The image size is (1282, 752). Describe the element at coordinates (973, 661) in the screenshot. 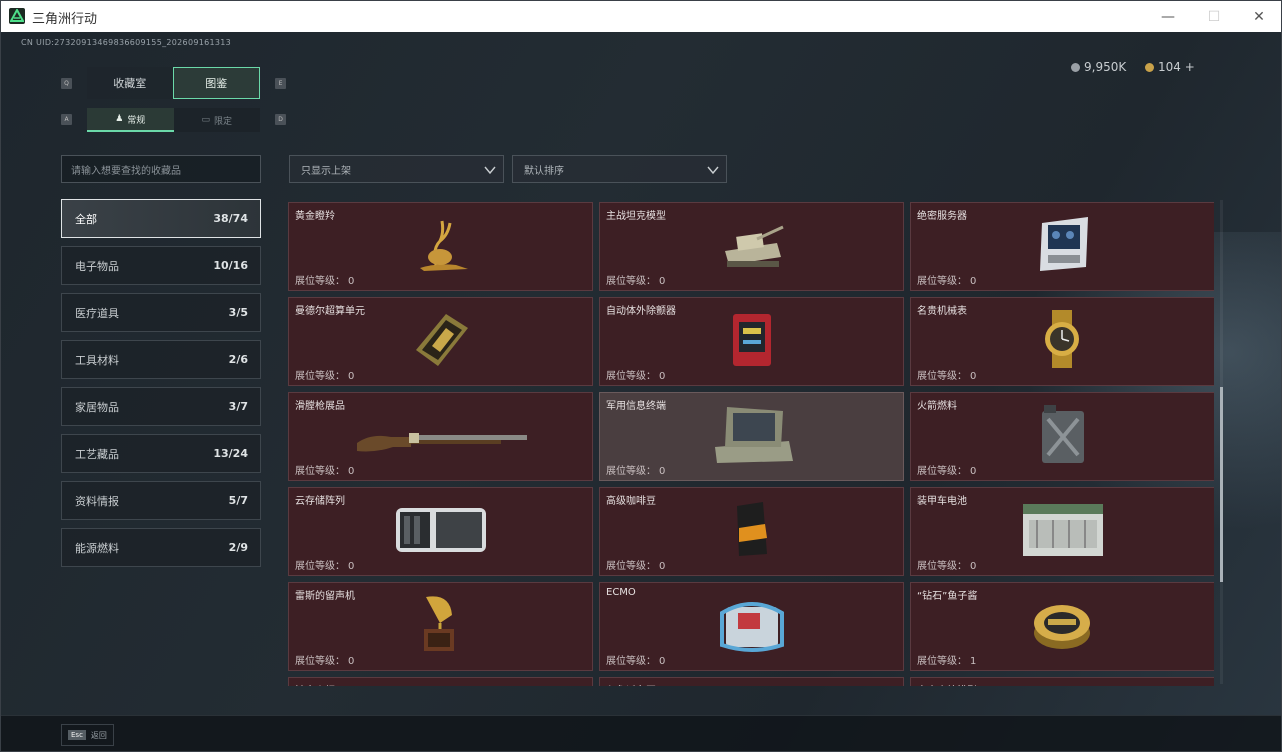

I see `level-value: 1` at that location.